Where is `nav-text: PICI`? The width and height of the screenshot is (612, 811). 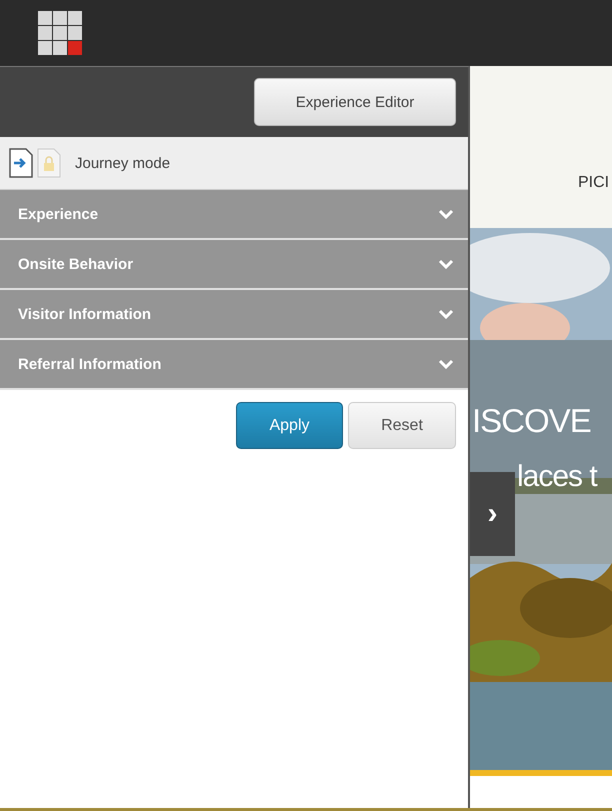
nav-text: PICI is located at coordinates (594, 183).